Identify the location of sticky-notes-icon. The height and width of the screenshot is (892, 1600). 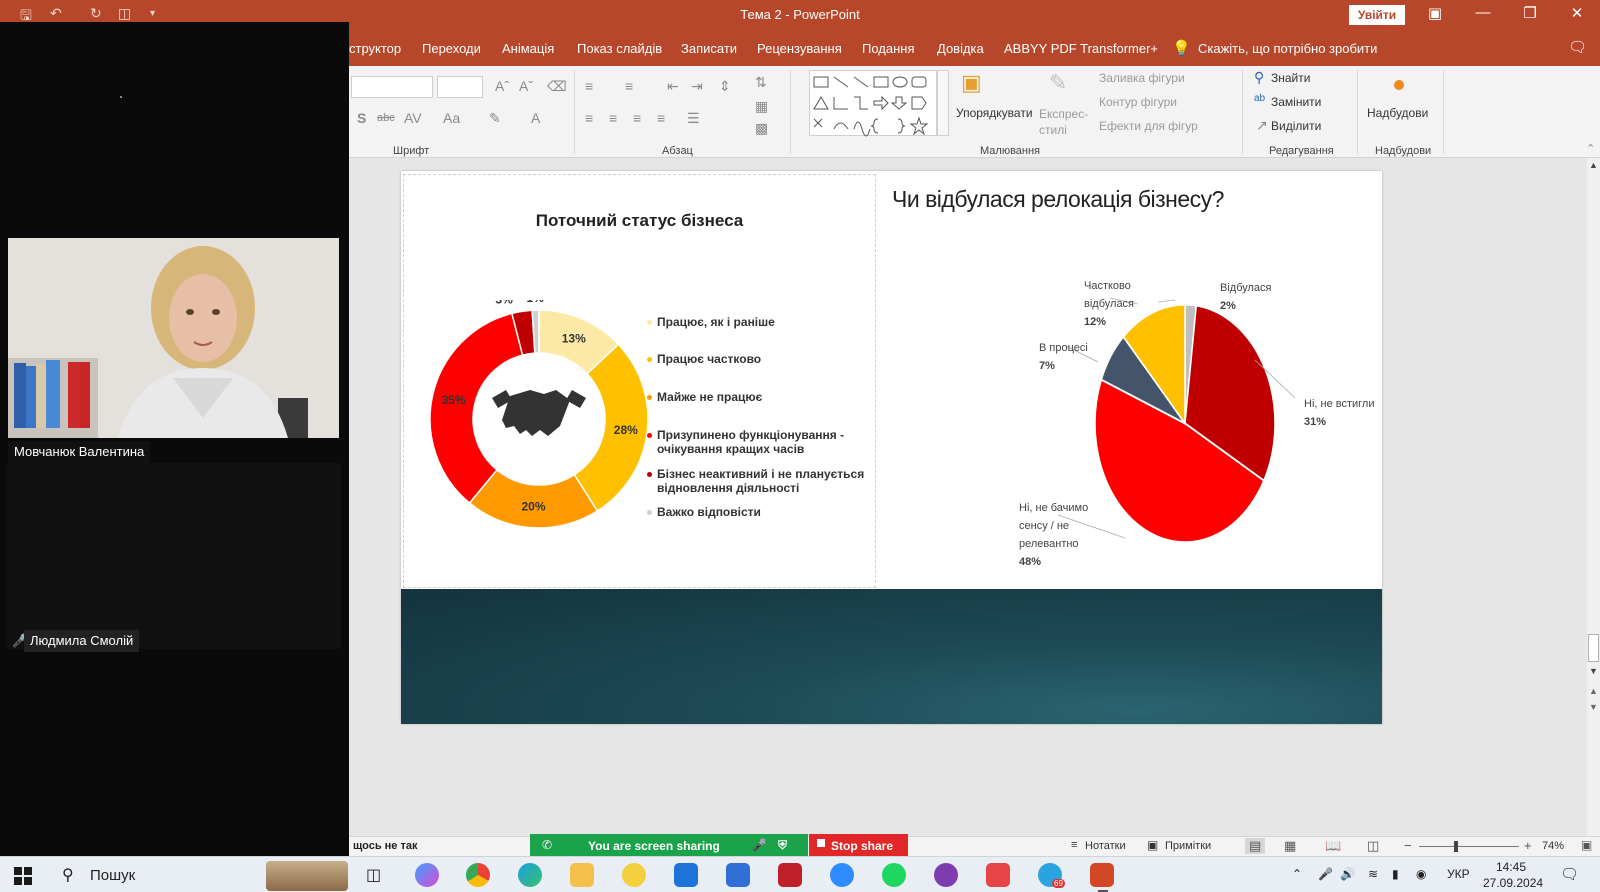
(634, 875).